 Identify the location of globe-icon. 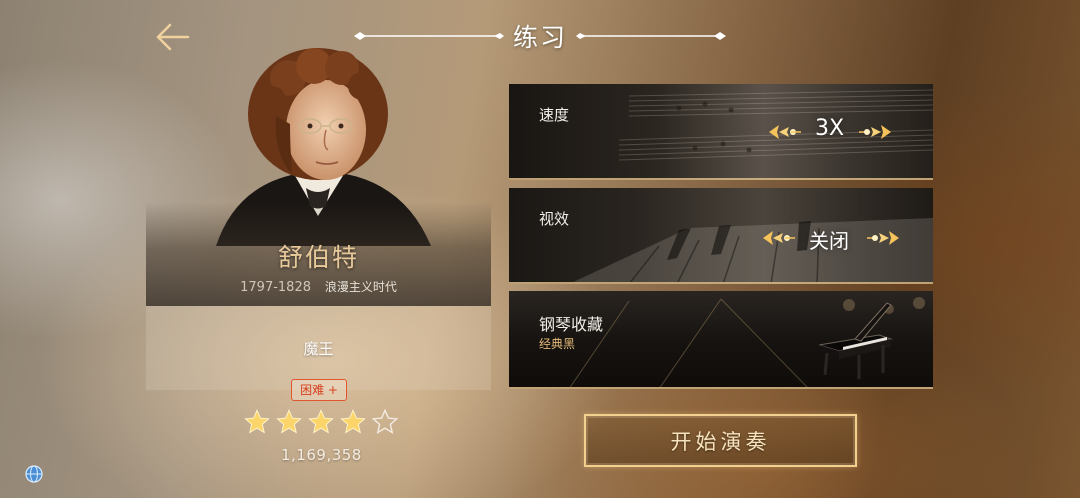
(34, 476).